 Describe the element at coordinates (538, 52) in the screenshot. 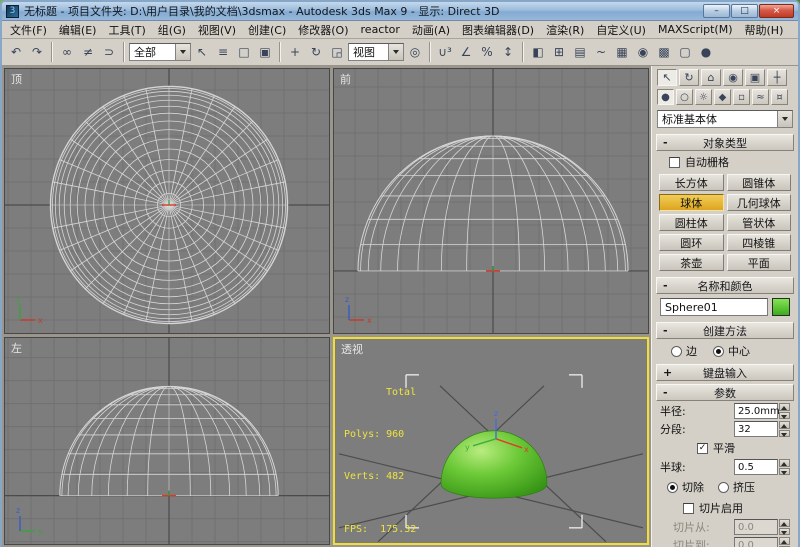

I see `mirror-icon: ◧` at that location.